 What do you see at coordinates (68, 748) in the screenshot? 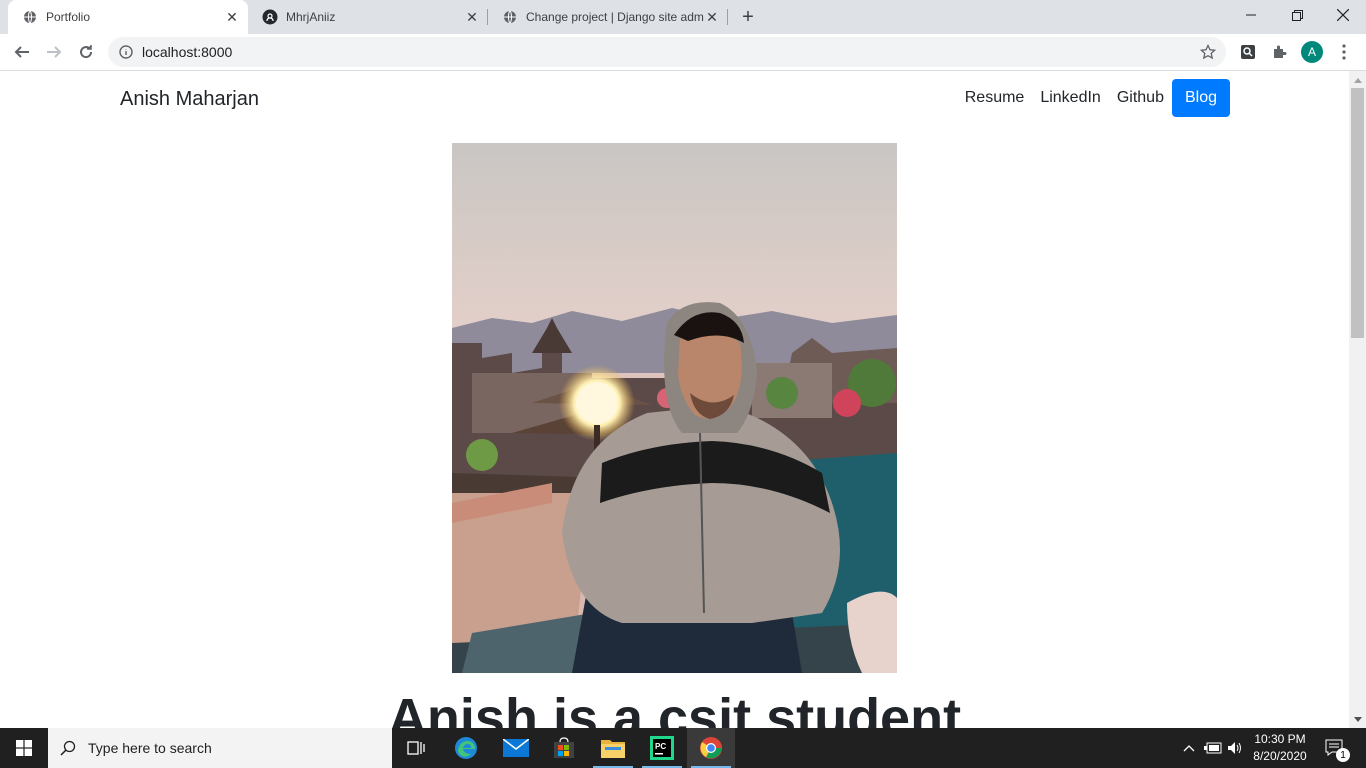
I see `search-icon` at bounding box center [68, 748].